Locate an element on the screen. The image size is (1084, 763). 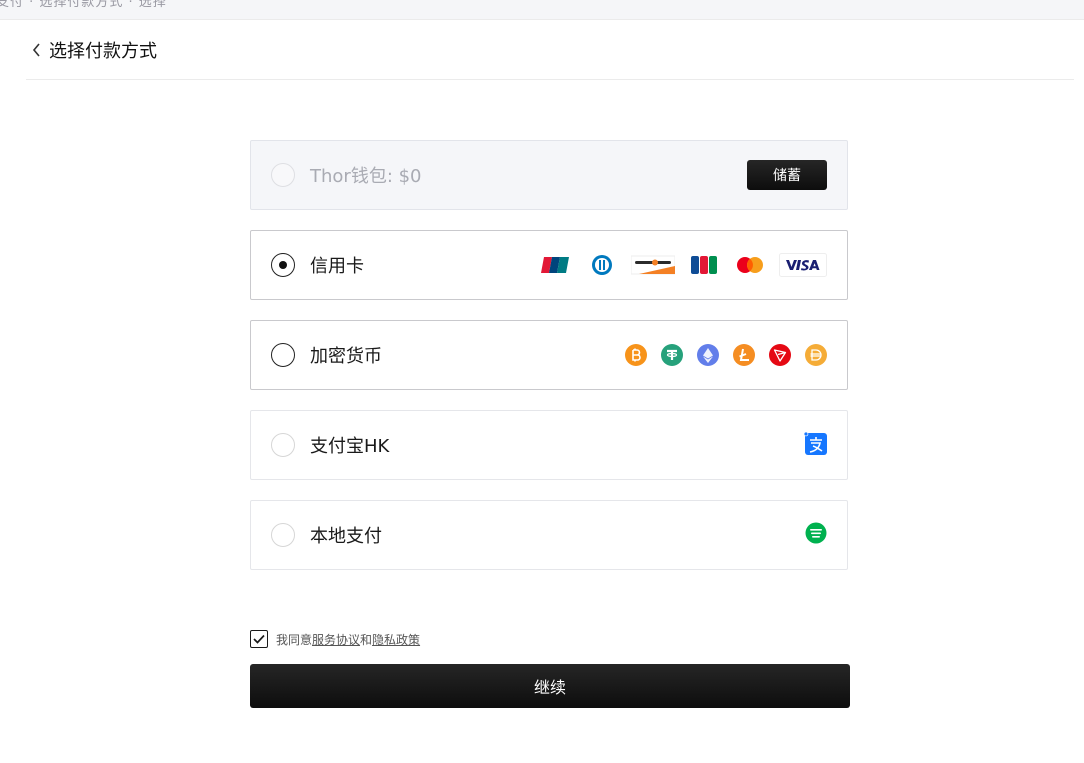
agree-and-text: 和 is located at coordinates (366, 639).